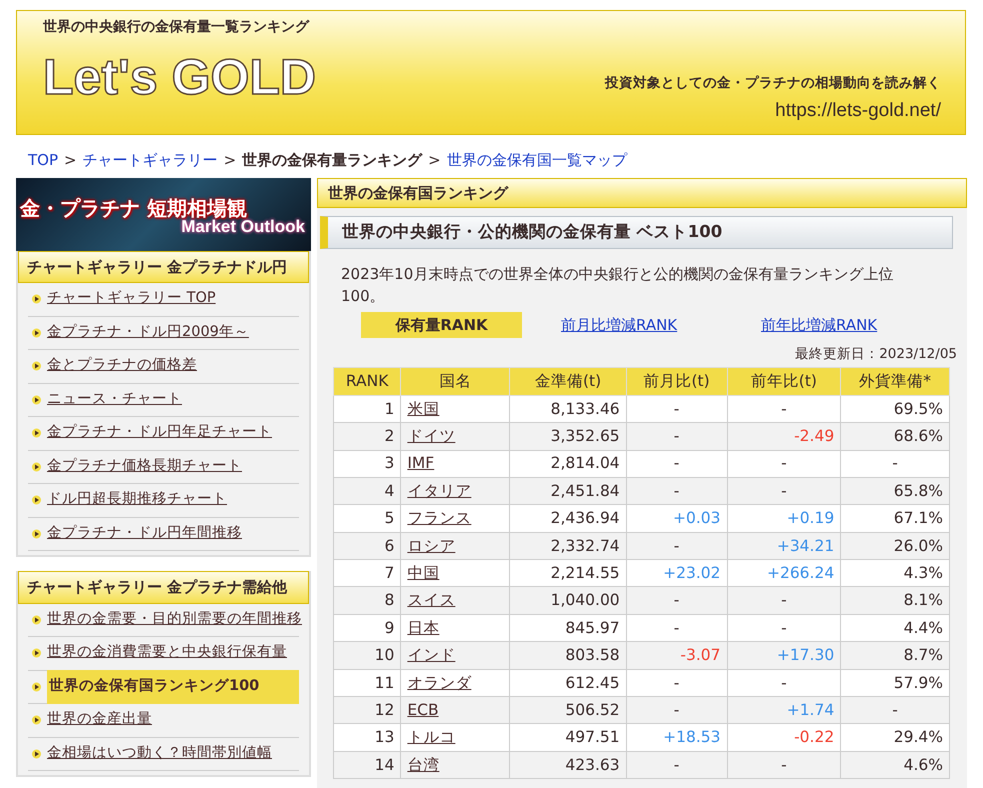  I want to click on table-cell: 803.58, so click(568, 656).